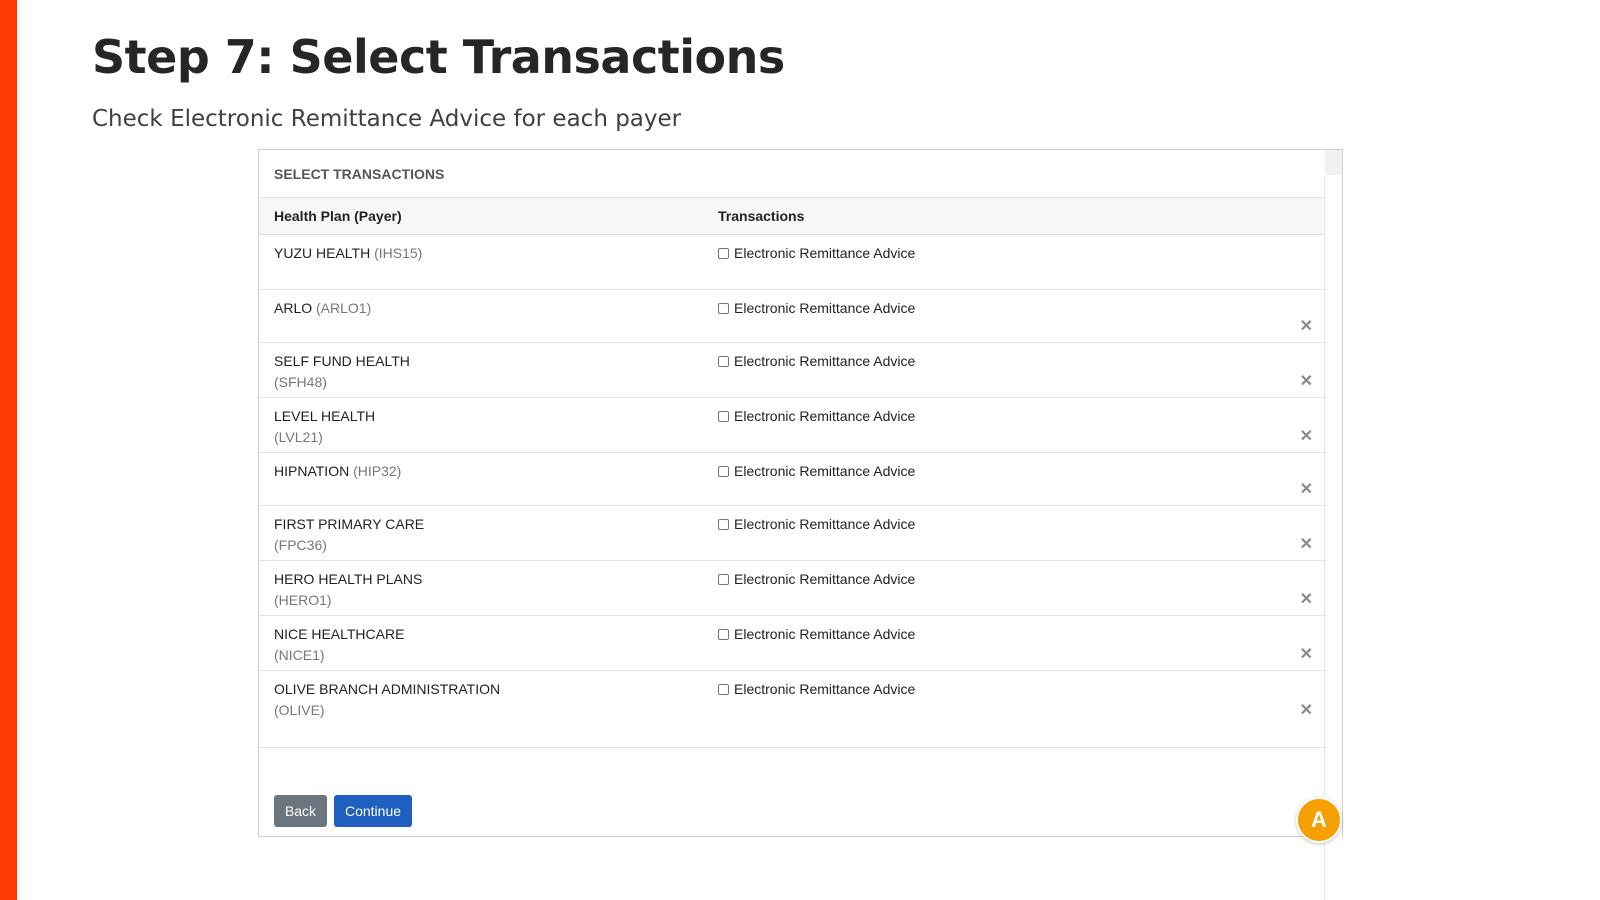 The width and height of the screenshot is (1600, 900). Describe the element at coordinates (488, 425) in the screenshot. I see `payer-cell: LEVEL HEALTH (LVL21)` at that location.